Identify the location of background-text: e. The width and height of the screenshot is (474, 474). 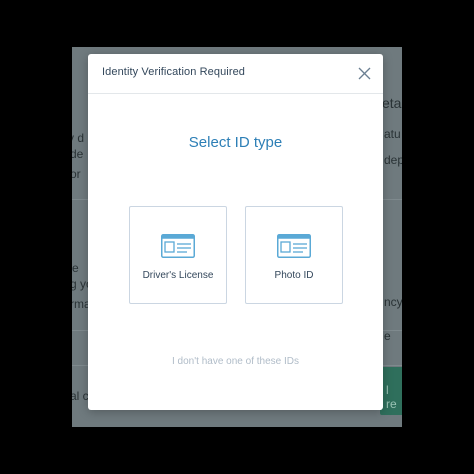
(387, 336).